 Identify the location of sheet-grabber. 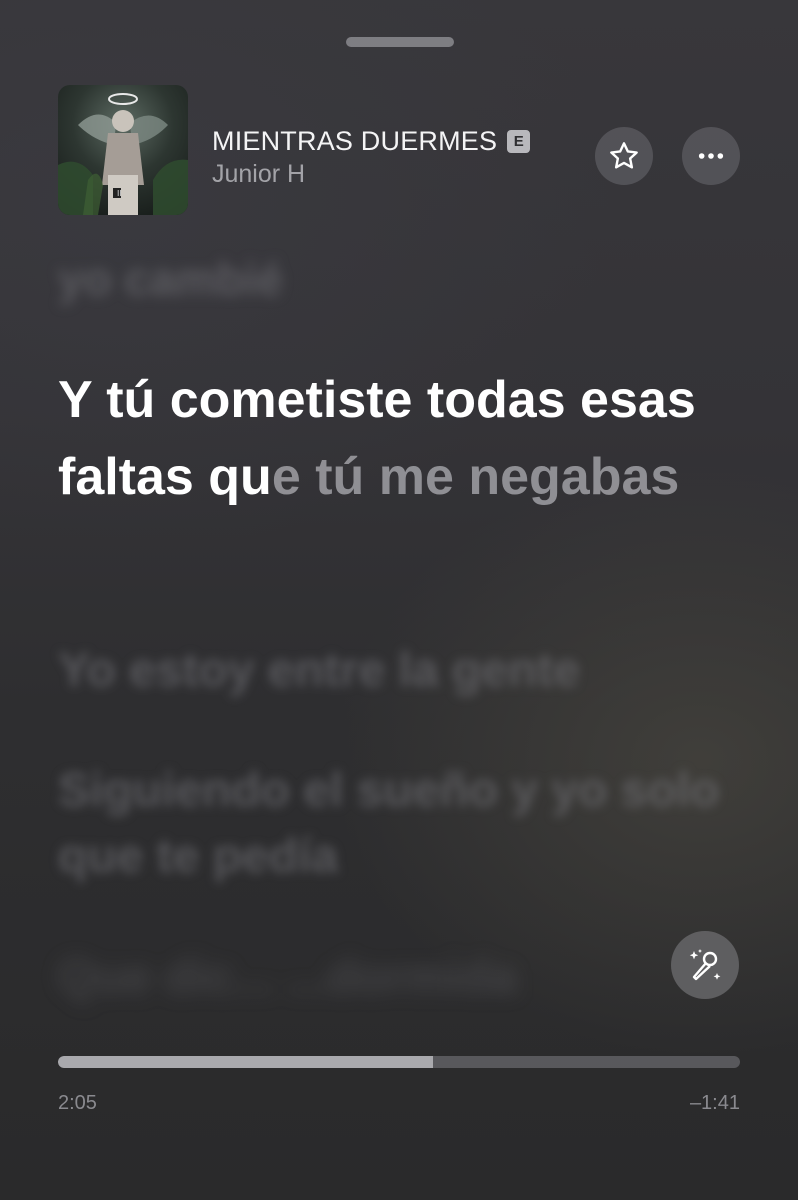
(400, 42).